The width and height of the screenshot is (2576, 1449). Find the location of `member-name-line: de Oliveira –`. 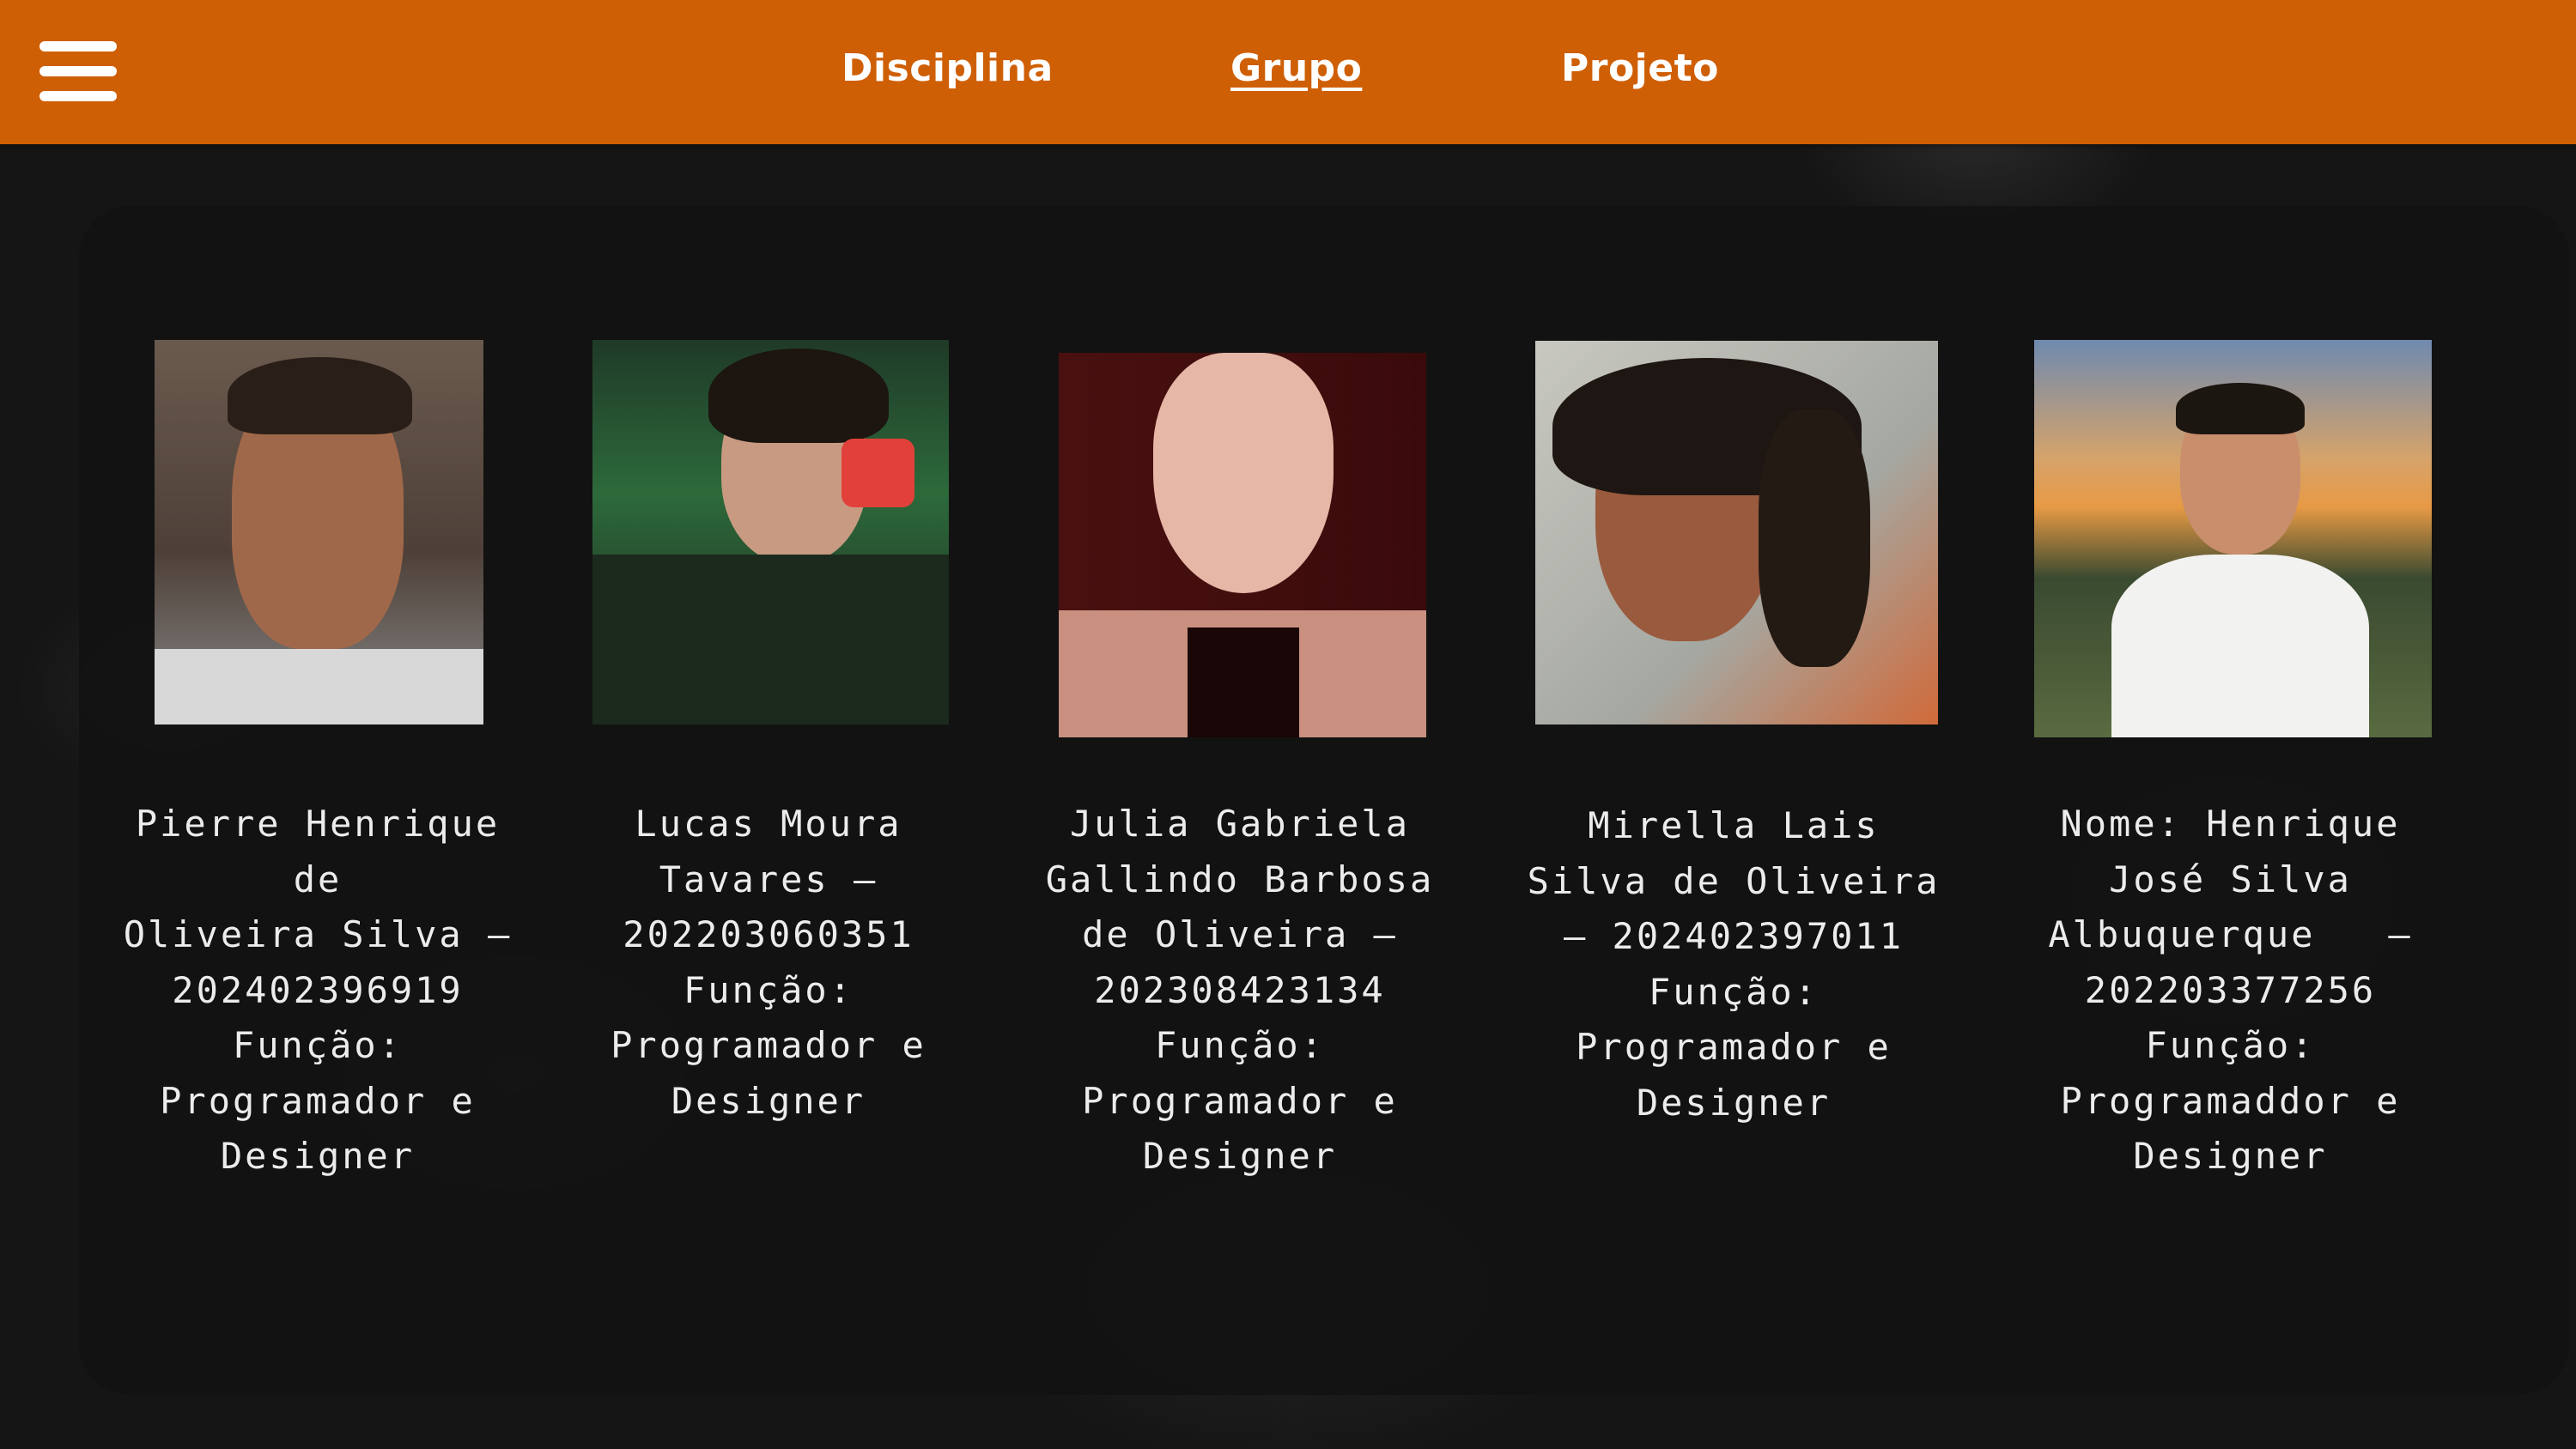

member-name-line: de Oliveira – is located at coordinates (1240, 934).